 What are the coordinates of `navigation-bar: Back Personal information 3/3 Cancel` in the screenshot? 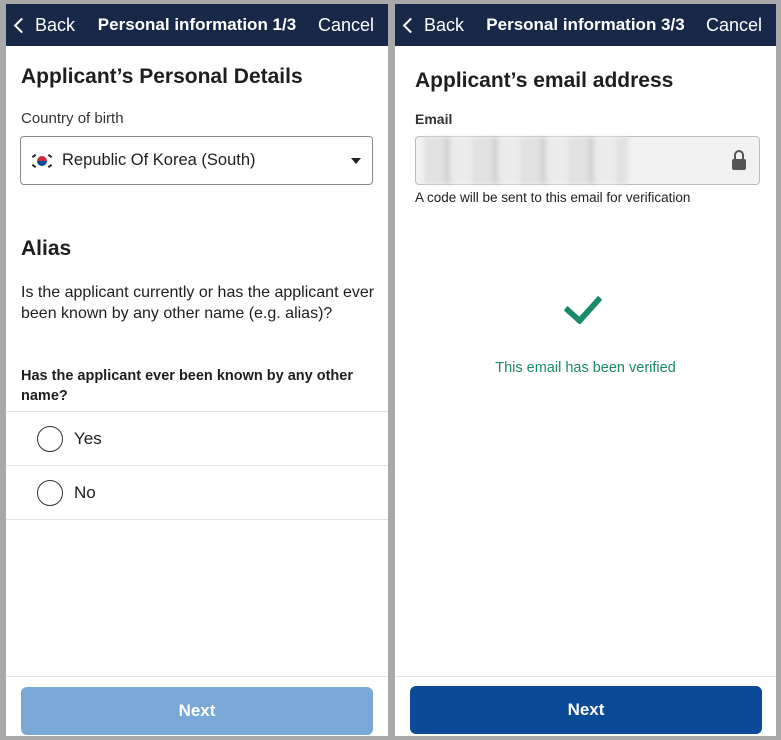 It's located at (585, 25).